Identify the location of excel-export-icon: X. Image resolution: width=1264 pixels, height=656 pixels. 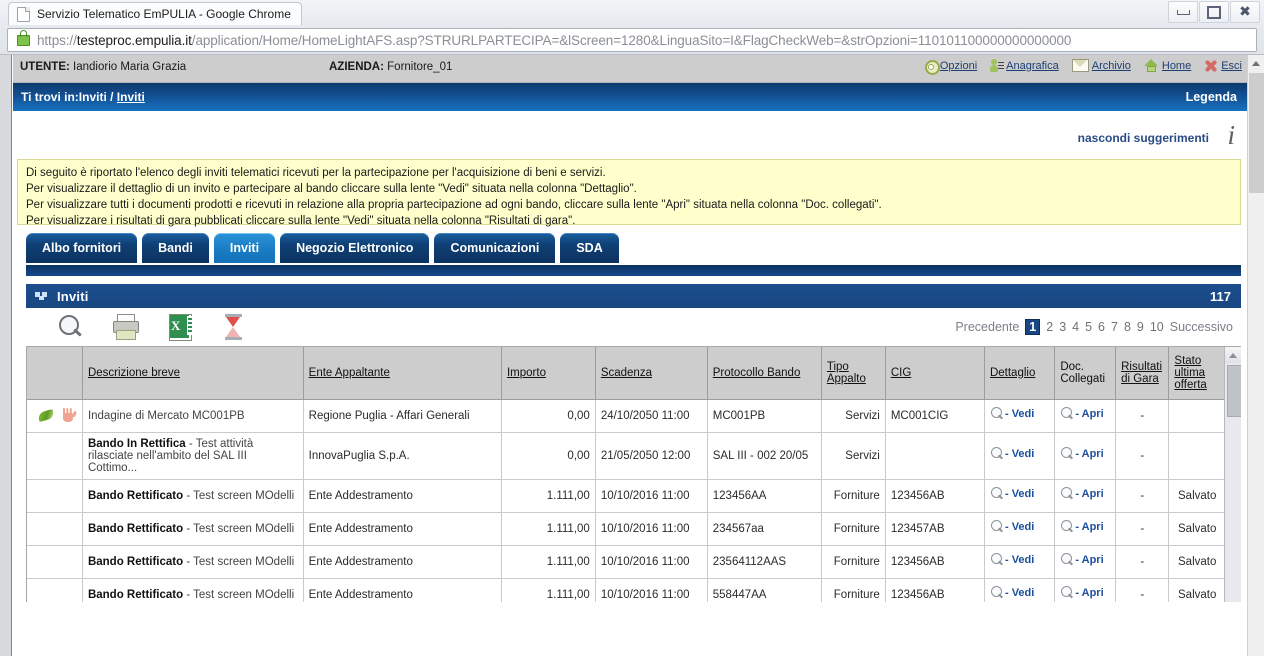
(179, 327).